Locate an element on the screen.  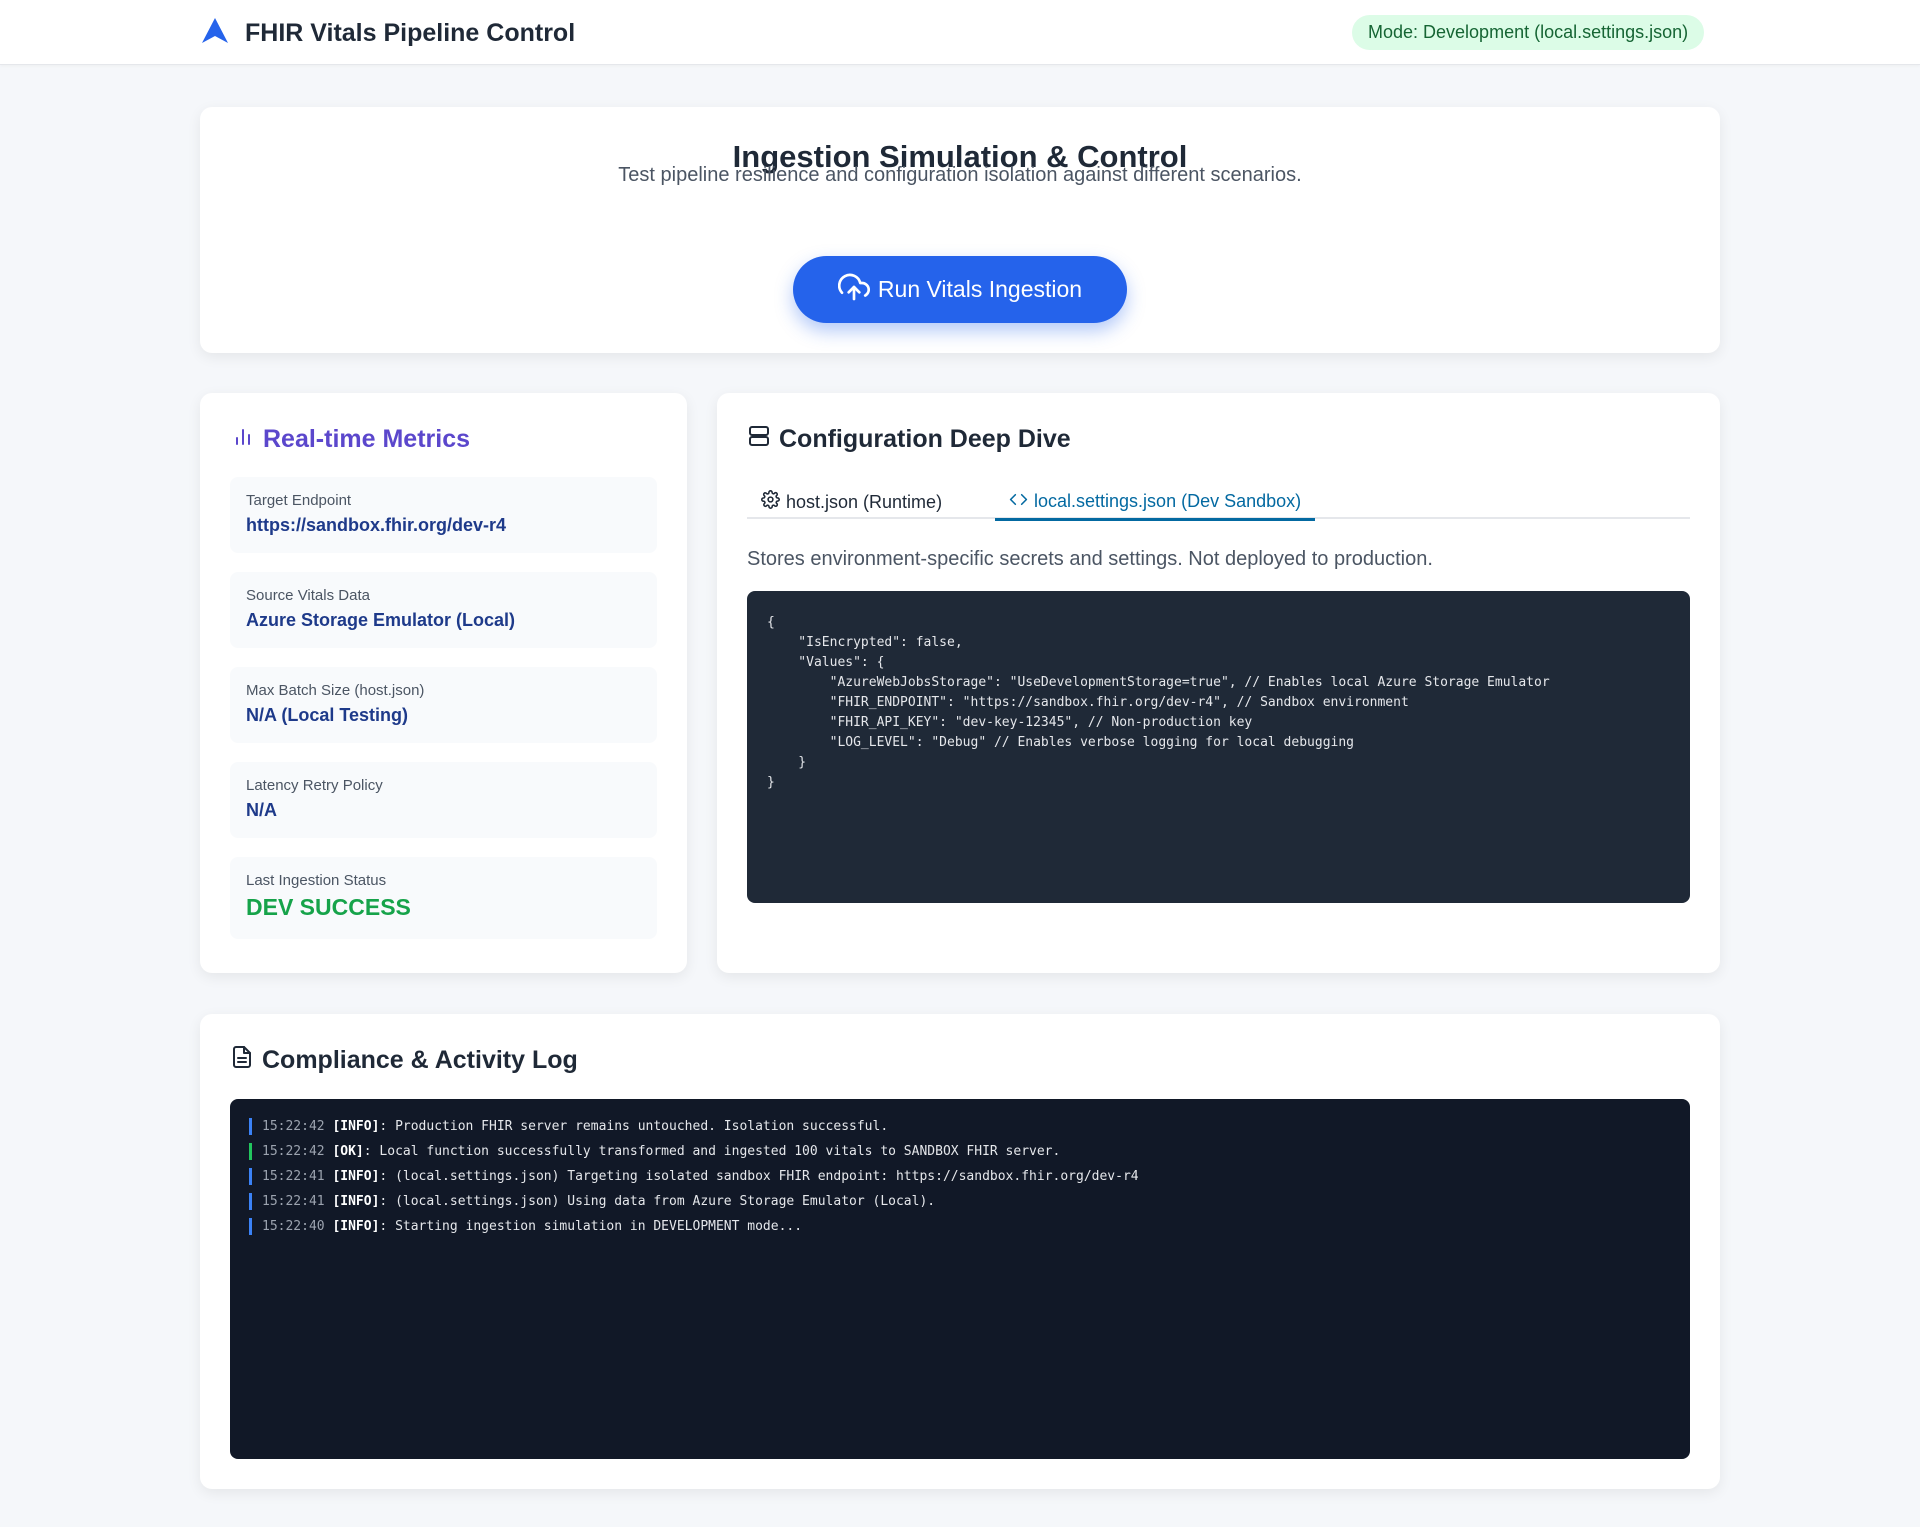
upload-cloud-icon is located at coordinates (857, 290).